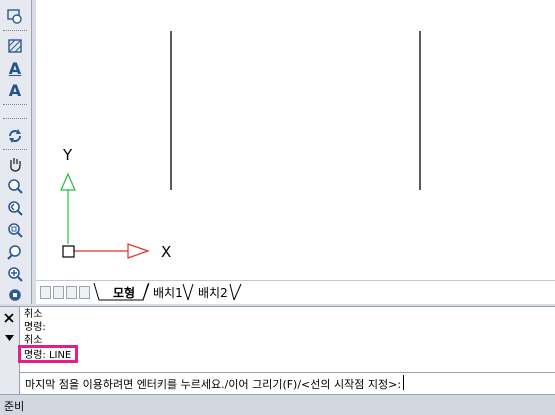  I want to click on status-text: 준비, so click(14, 406).